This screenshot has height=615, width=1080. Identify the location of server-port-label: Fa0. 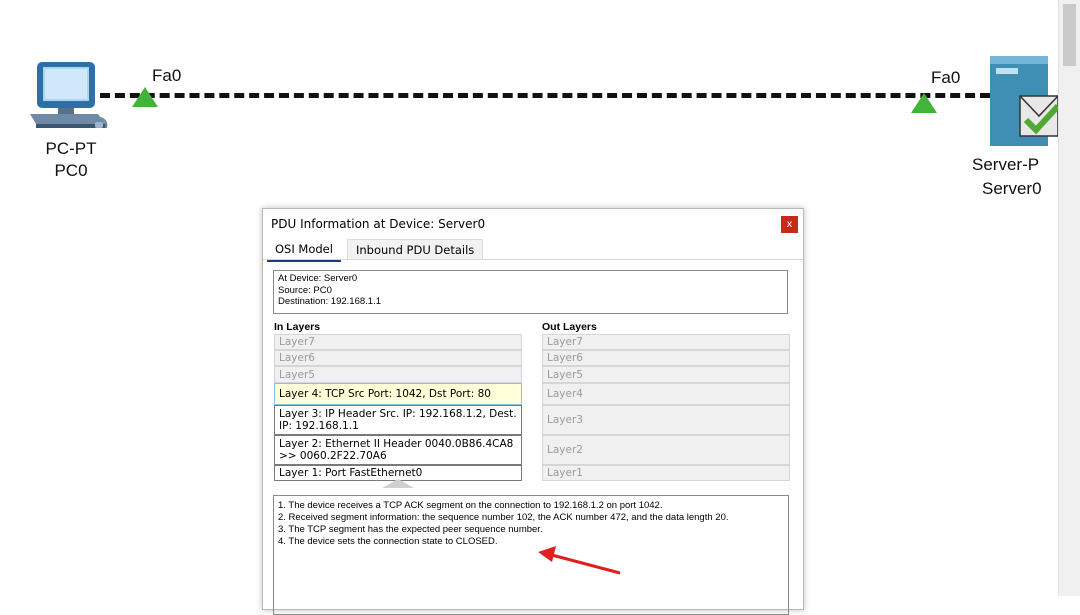
(946, 77).